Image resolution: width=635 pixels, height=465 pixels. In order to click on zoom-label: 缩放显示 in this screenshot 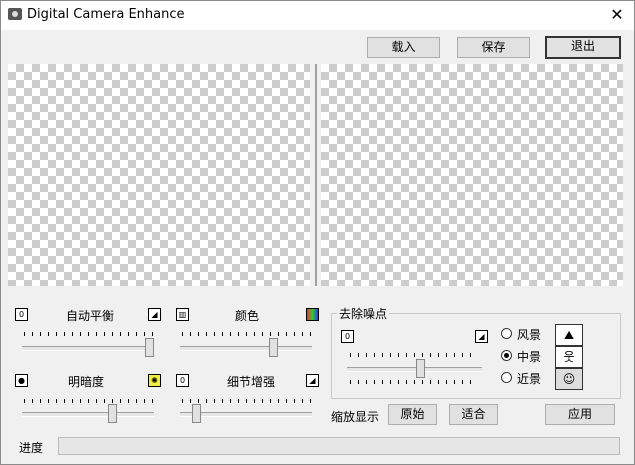, I will do `click(355, 417)`.